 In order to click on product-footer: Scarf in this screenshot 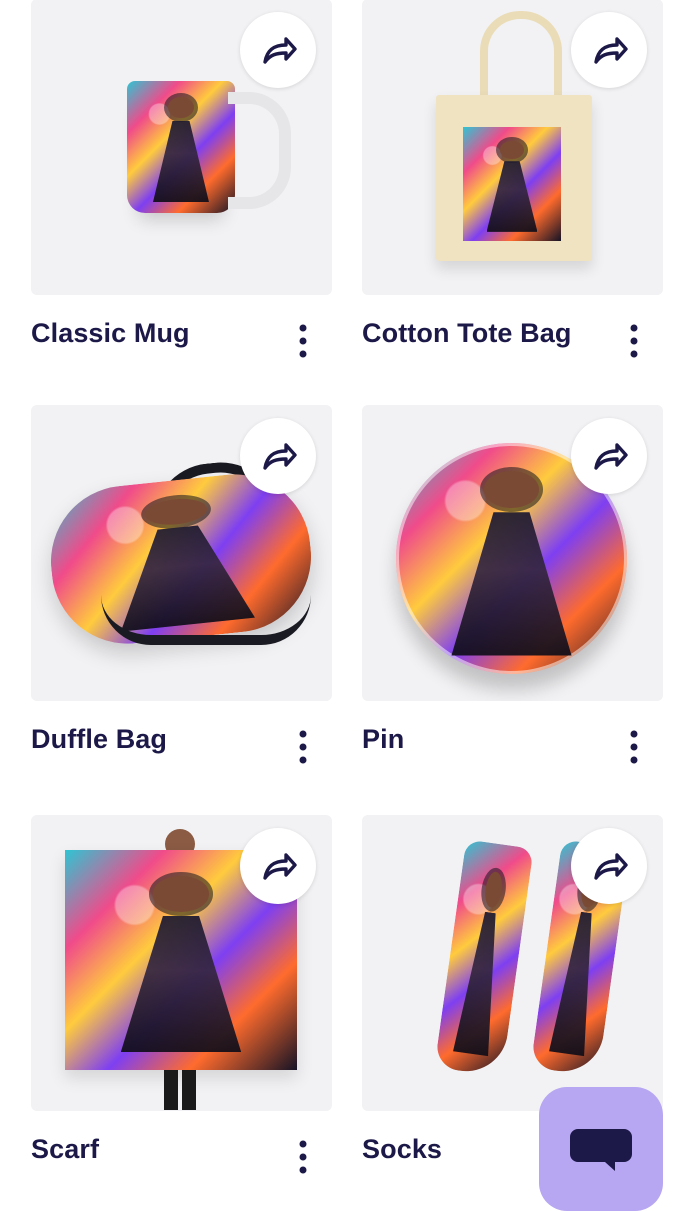, I will do `click(181, 1156)`.